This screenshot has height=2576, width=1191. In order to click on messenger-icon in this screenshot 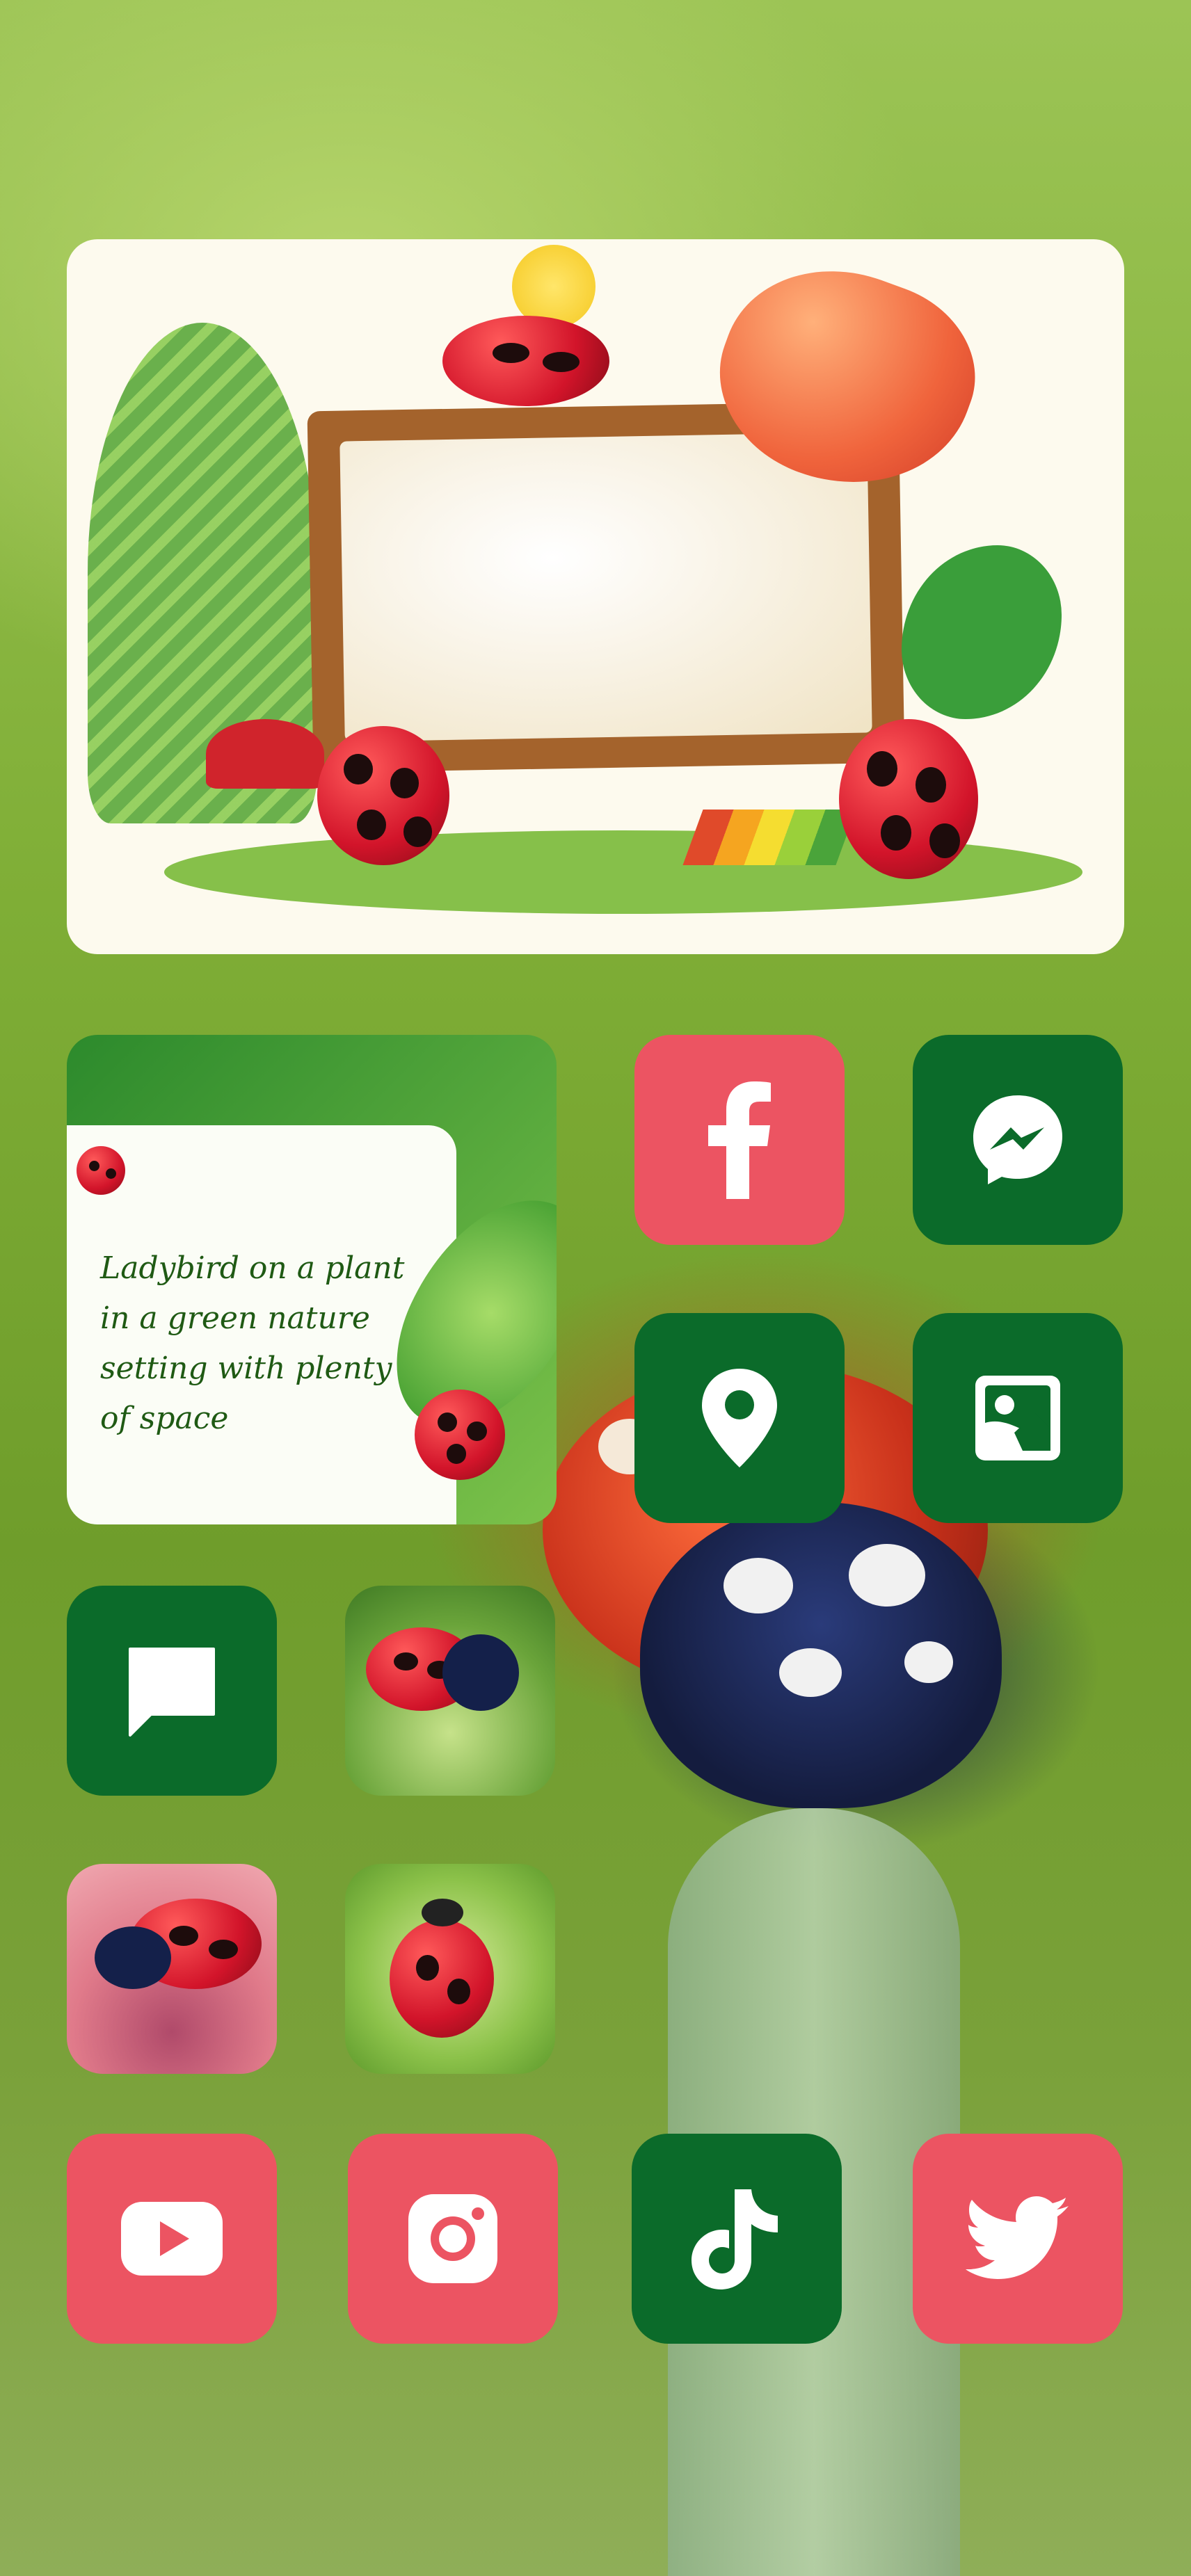, I will do `click(1018, 1139)`.